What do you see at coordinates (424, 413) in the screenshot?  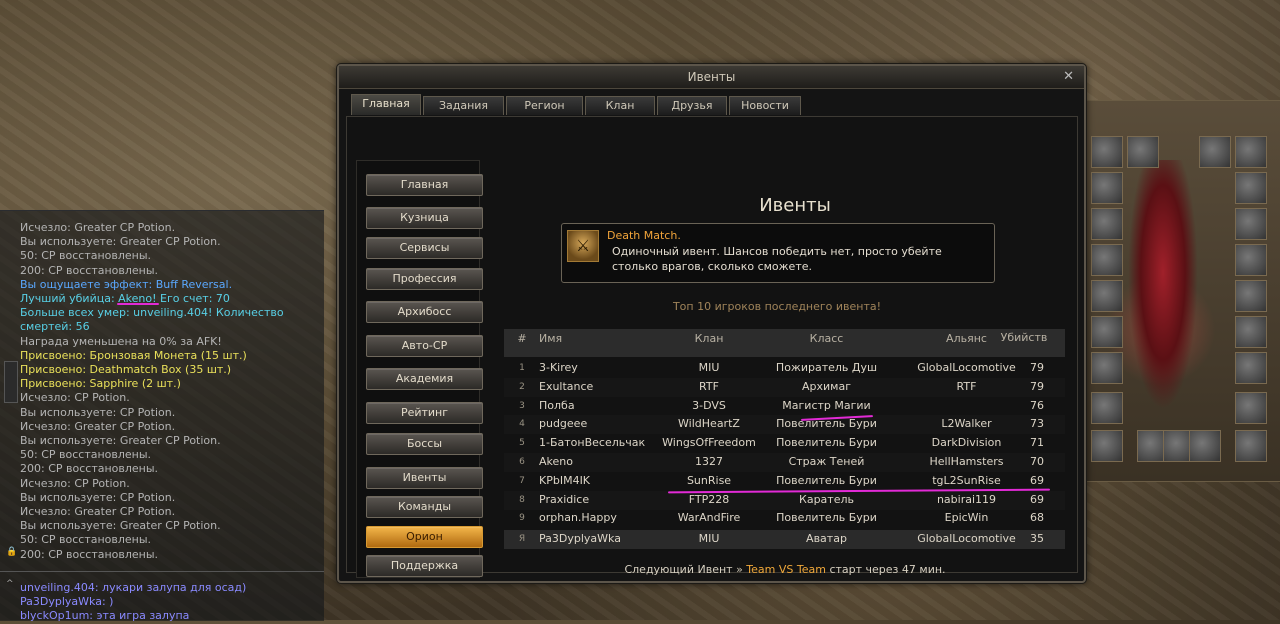 I see `menu-item-7: Рейтинг` at bounding box center [424, 413].